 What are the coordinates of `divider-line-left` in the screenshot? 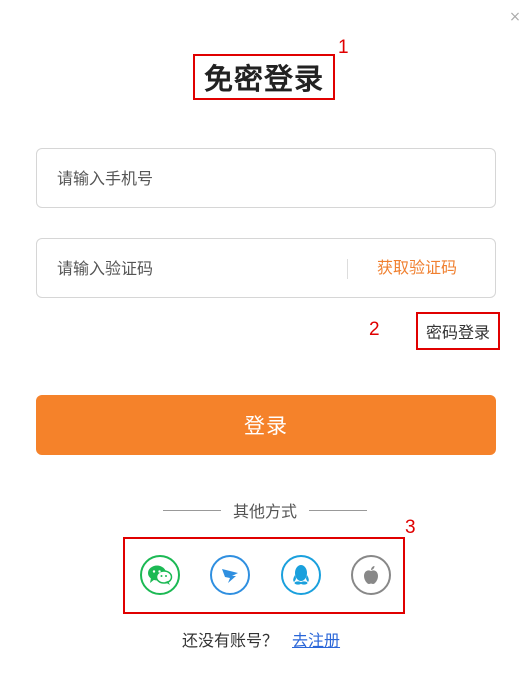 It's located at (192, 510).